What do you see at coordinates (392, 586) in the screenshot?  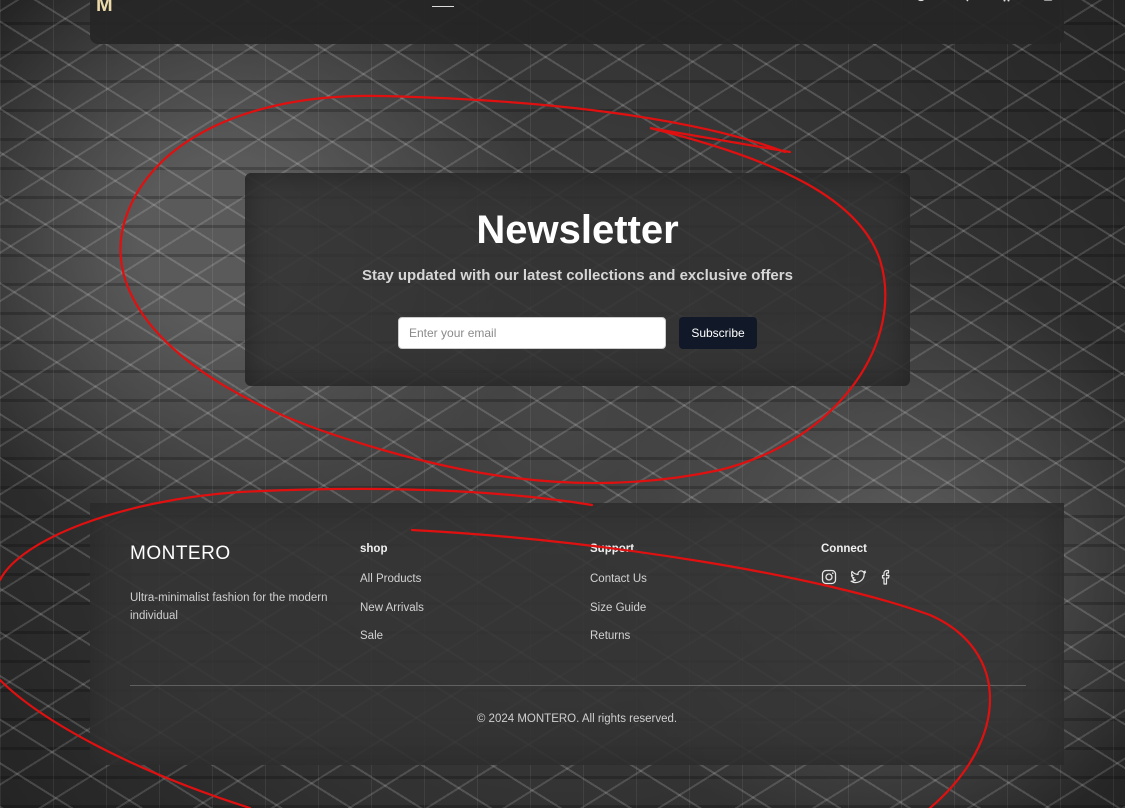 I see `footer-link-all-products: All Products` at bounding box center [392, 586].